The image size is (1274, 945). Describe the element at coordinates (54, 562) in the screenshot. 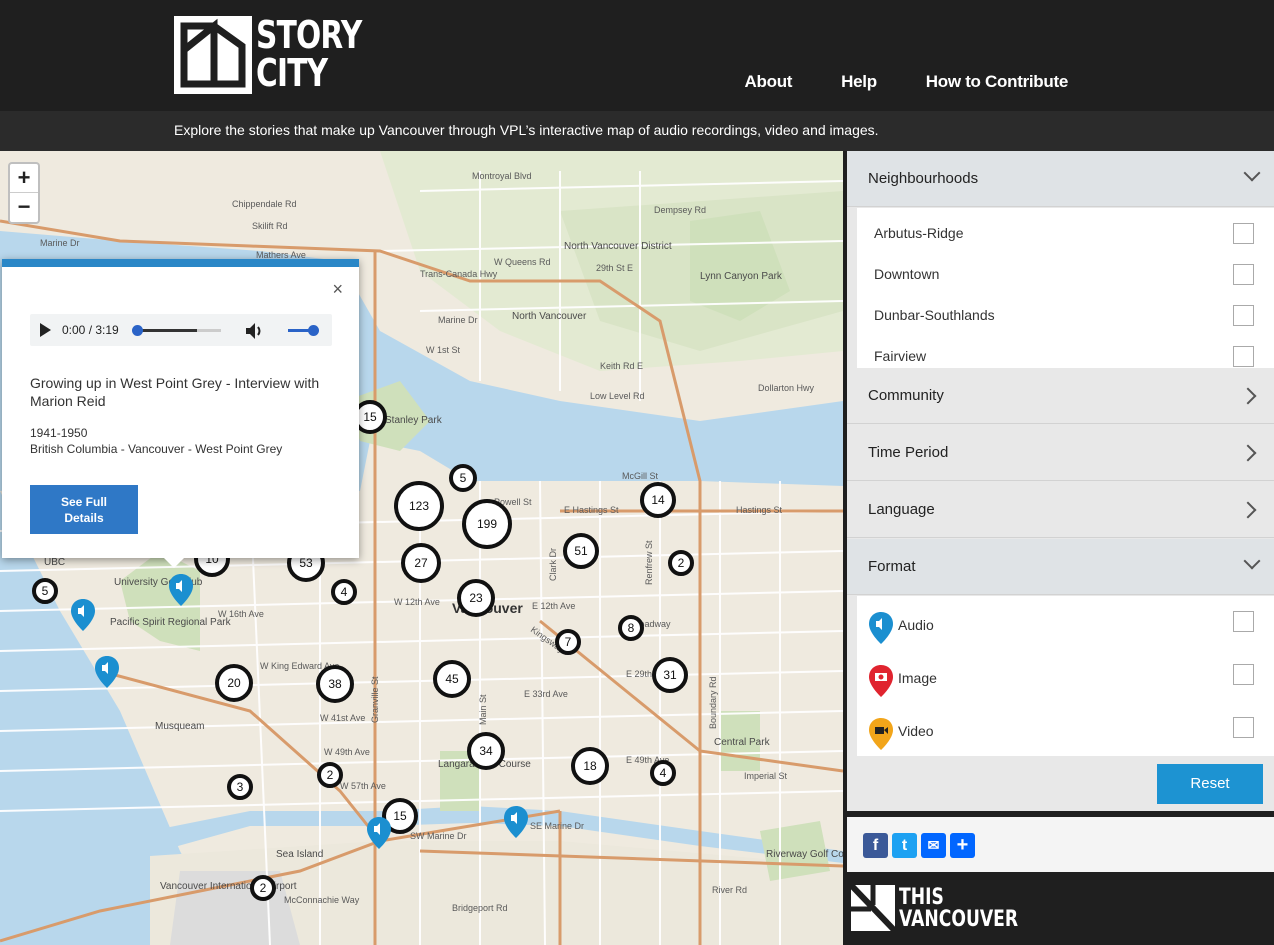

I see `place-label: UBC` at that location.